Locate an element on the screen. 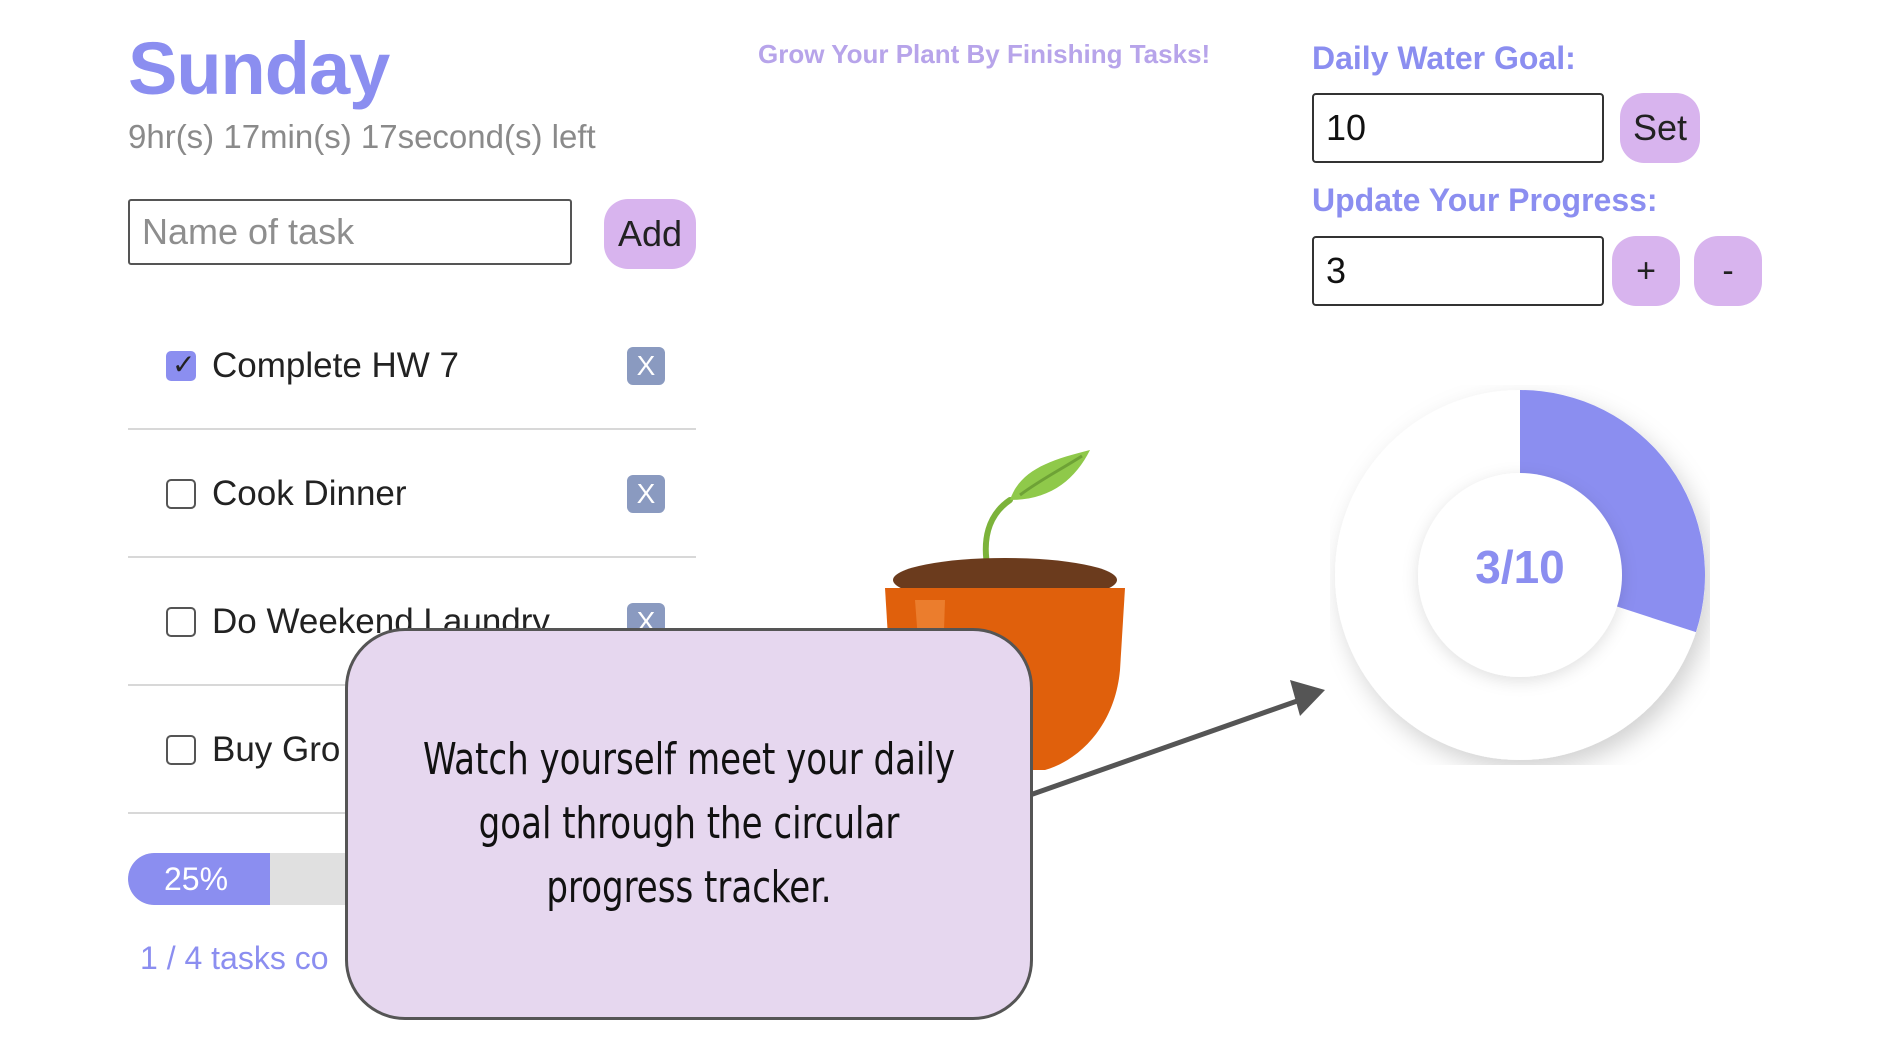  update-progress-label: Update Your Progress: is located at coordinates (1485, 200).